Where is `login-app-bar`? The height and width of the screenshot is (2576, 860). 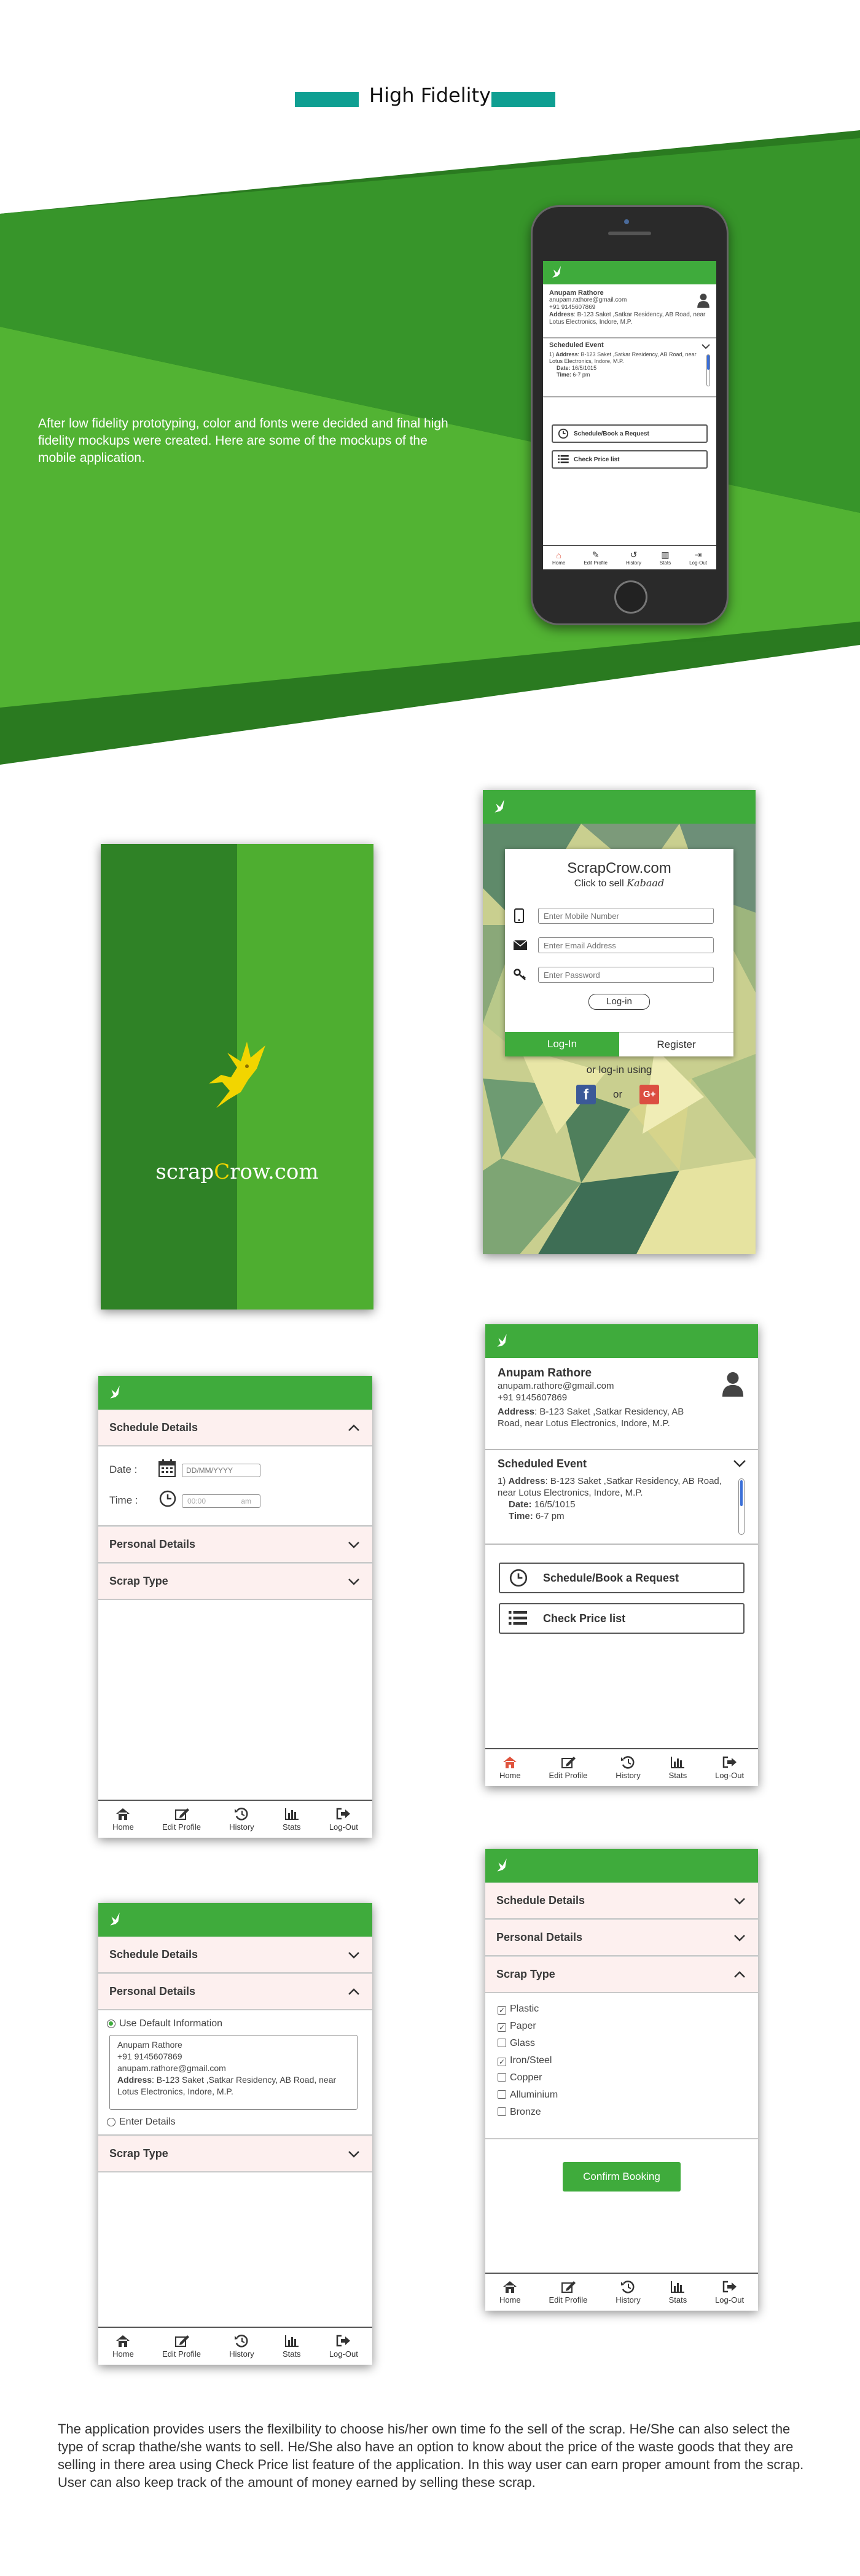 login-app-bar is located at coordinates (619, 807).